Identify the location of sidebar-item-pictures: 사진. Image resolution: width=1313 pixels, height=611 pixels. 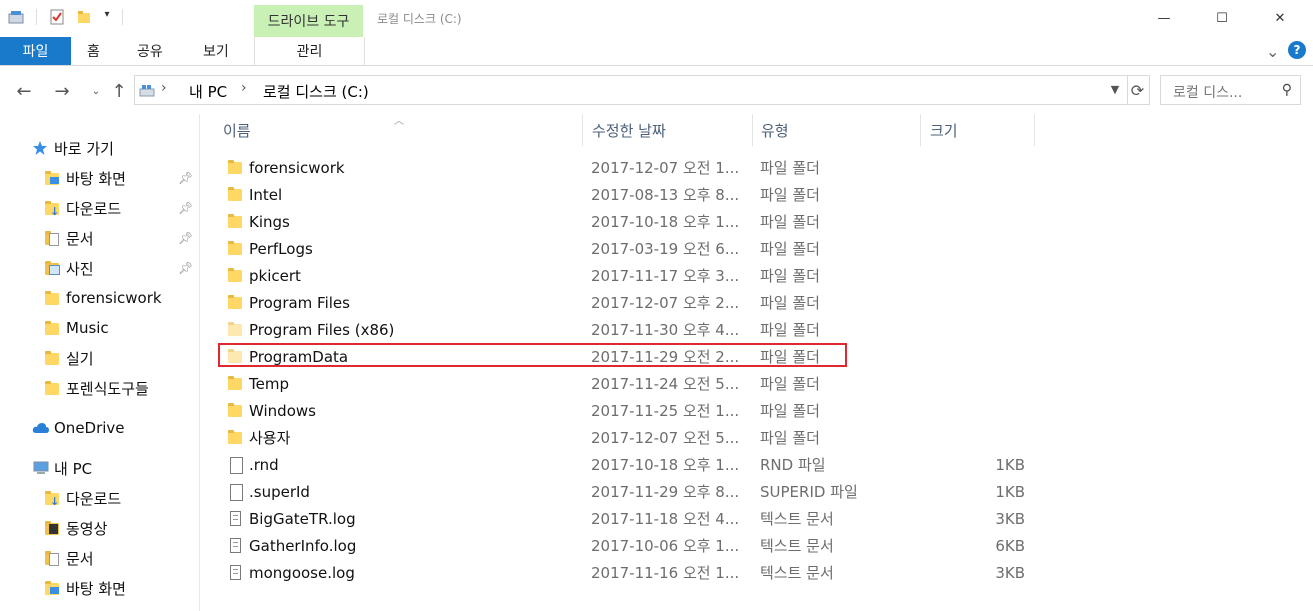
(69, 268).